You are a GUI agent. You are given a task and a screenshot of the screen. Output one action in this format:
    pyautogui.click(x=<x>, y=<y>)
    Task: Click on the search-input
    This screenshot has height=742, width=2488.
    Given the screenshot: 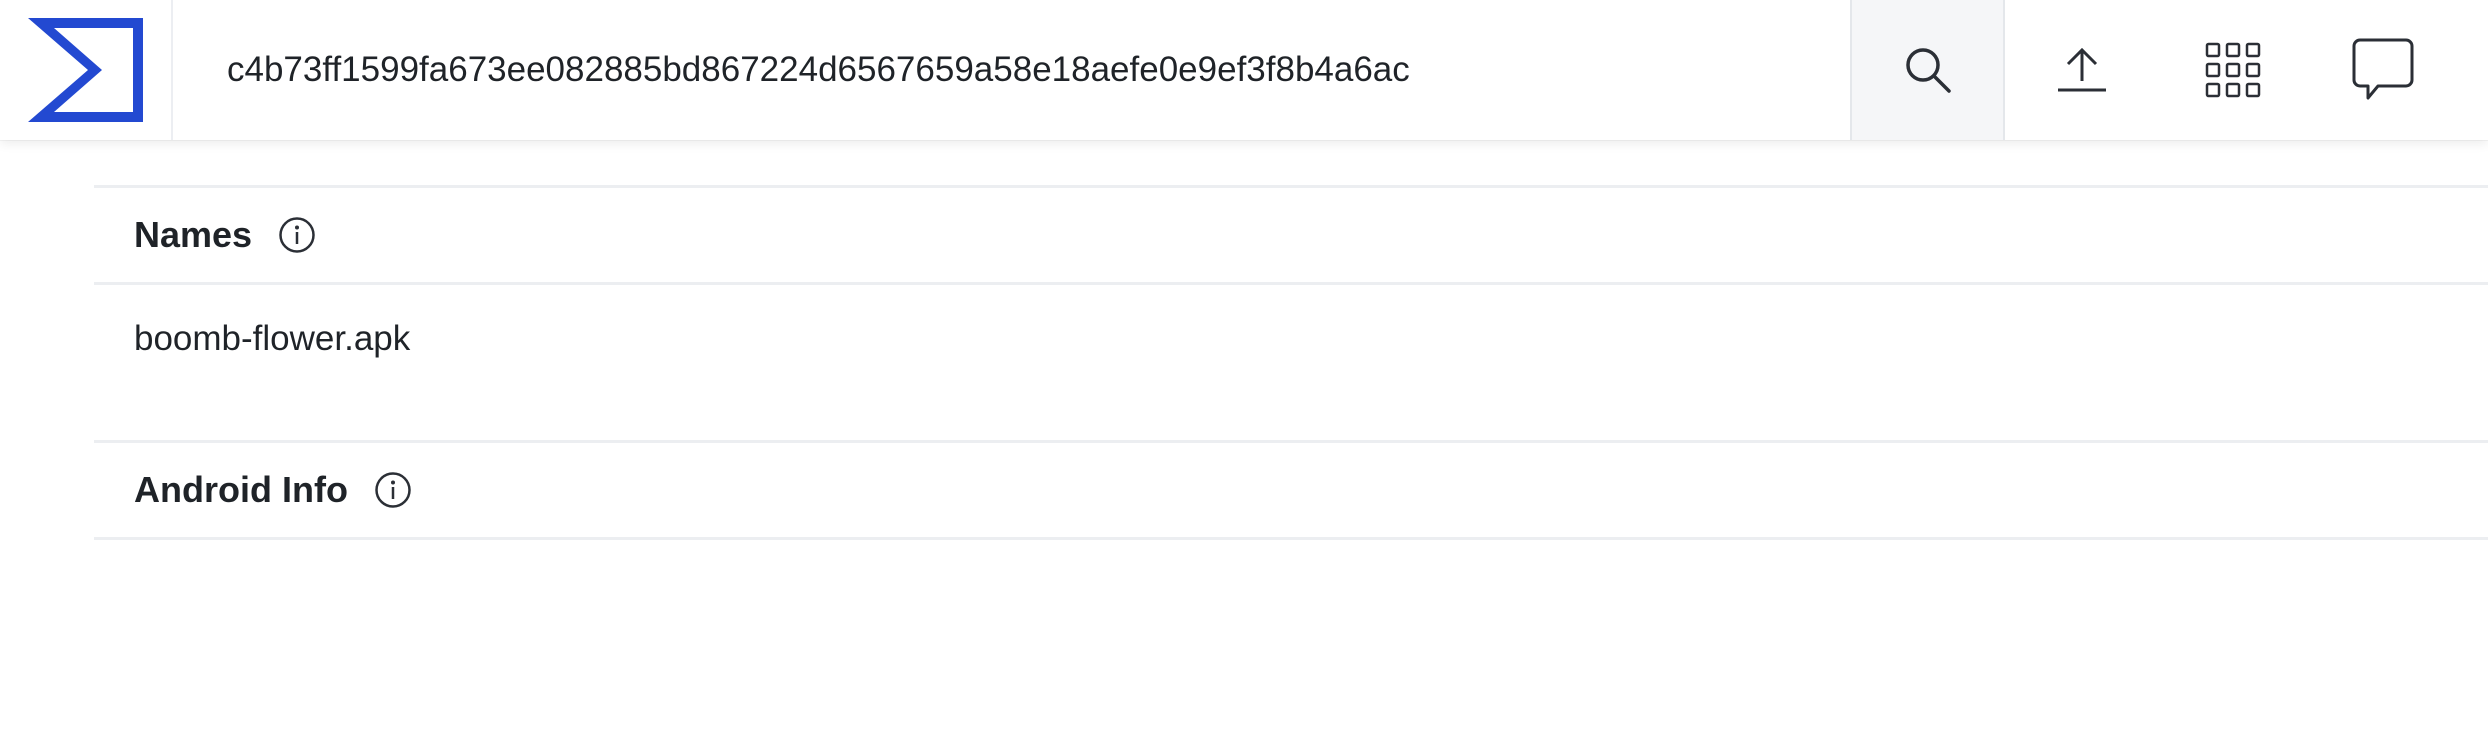 What is the action you would take?
    pyautogui.click(x=1012, y=70)
    